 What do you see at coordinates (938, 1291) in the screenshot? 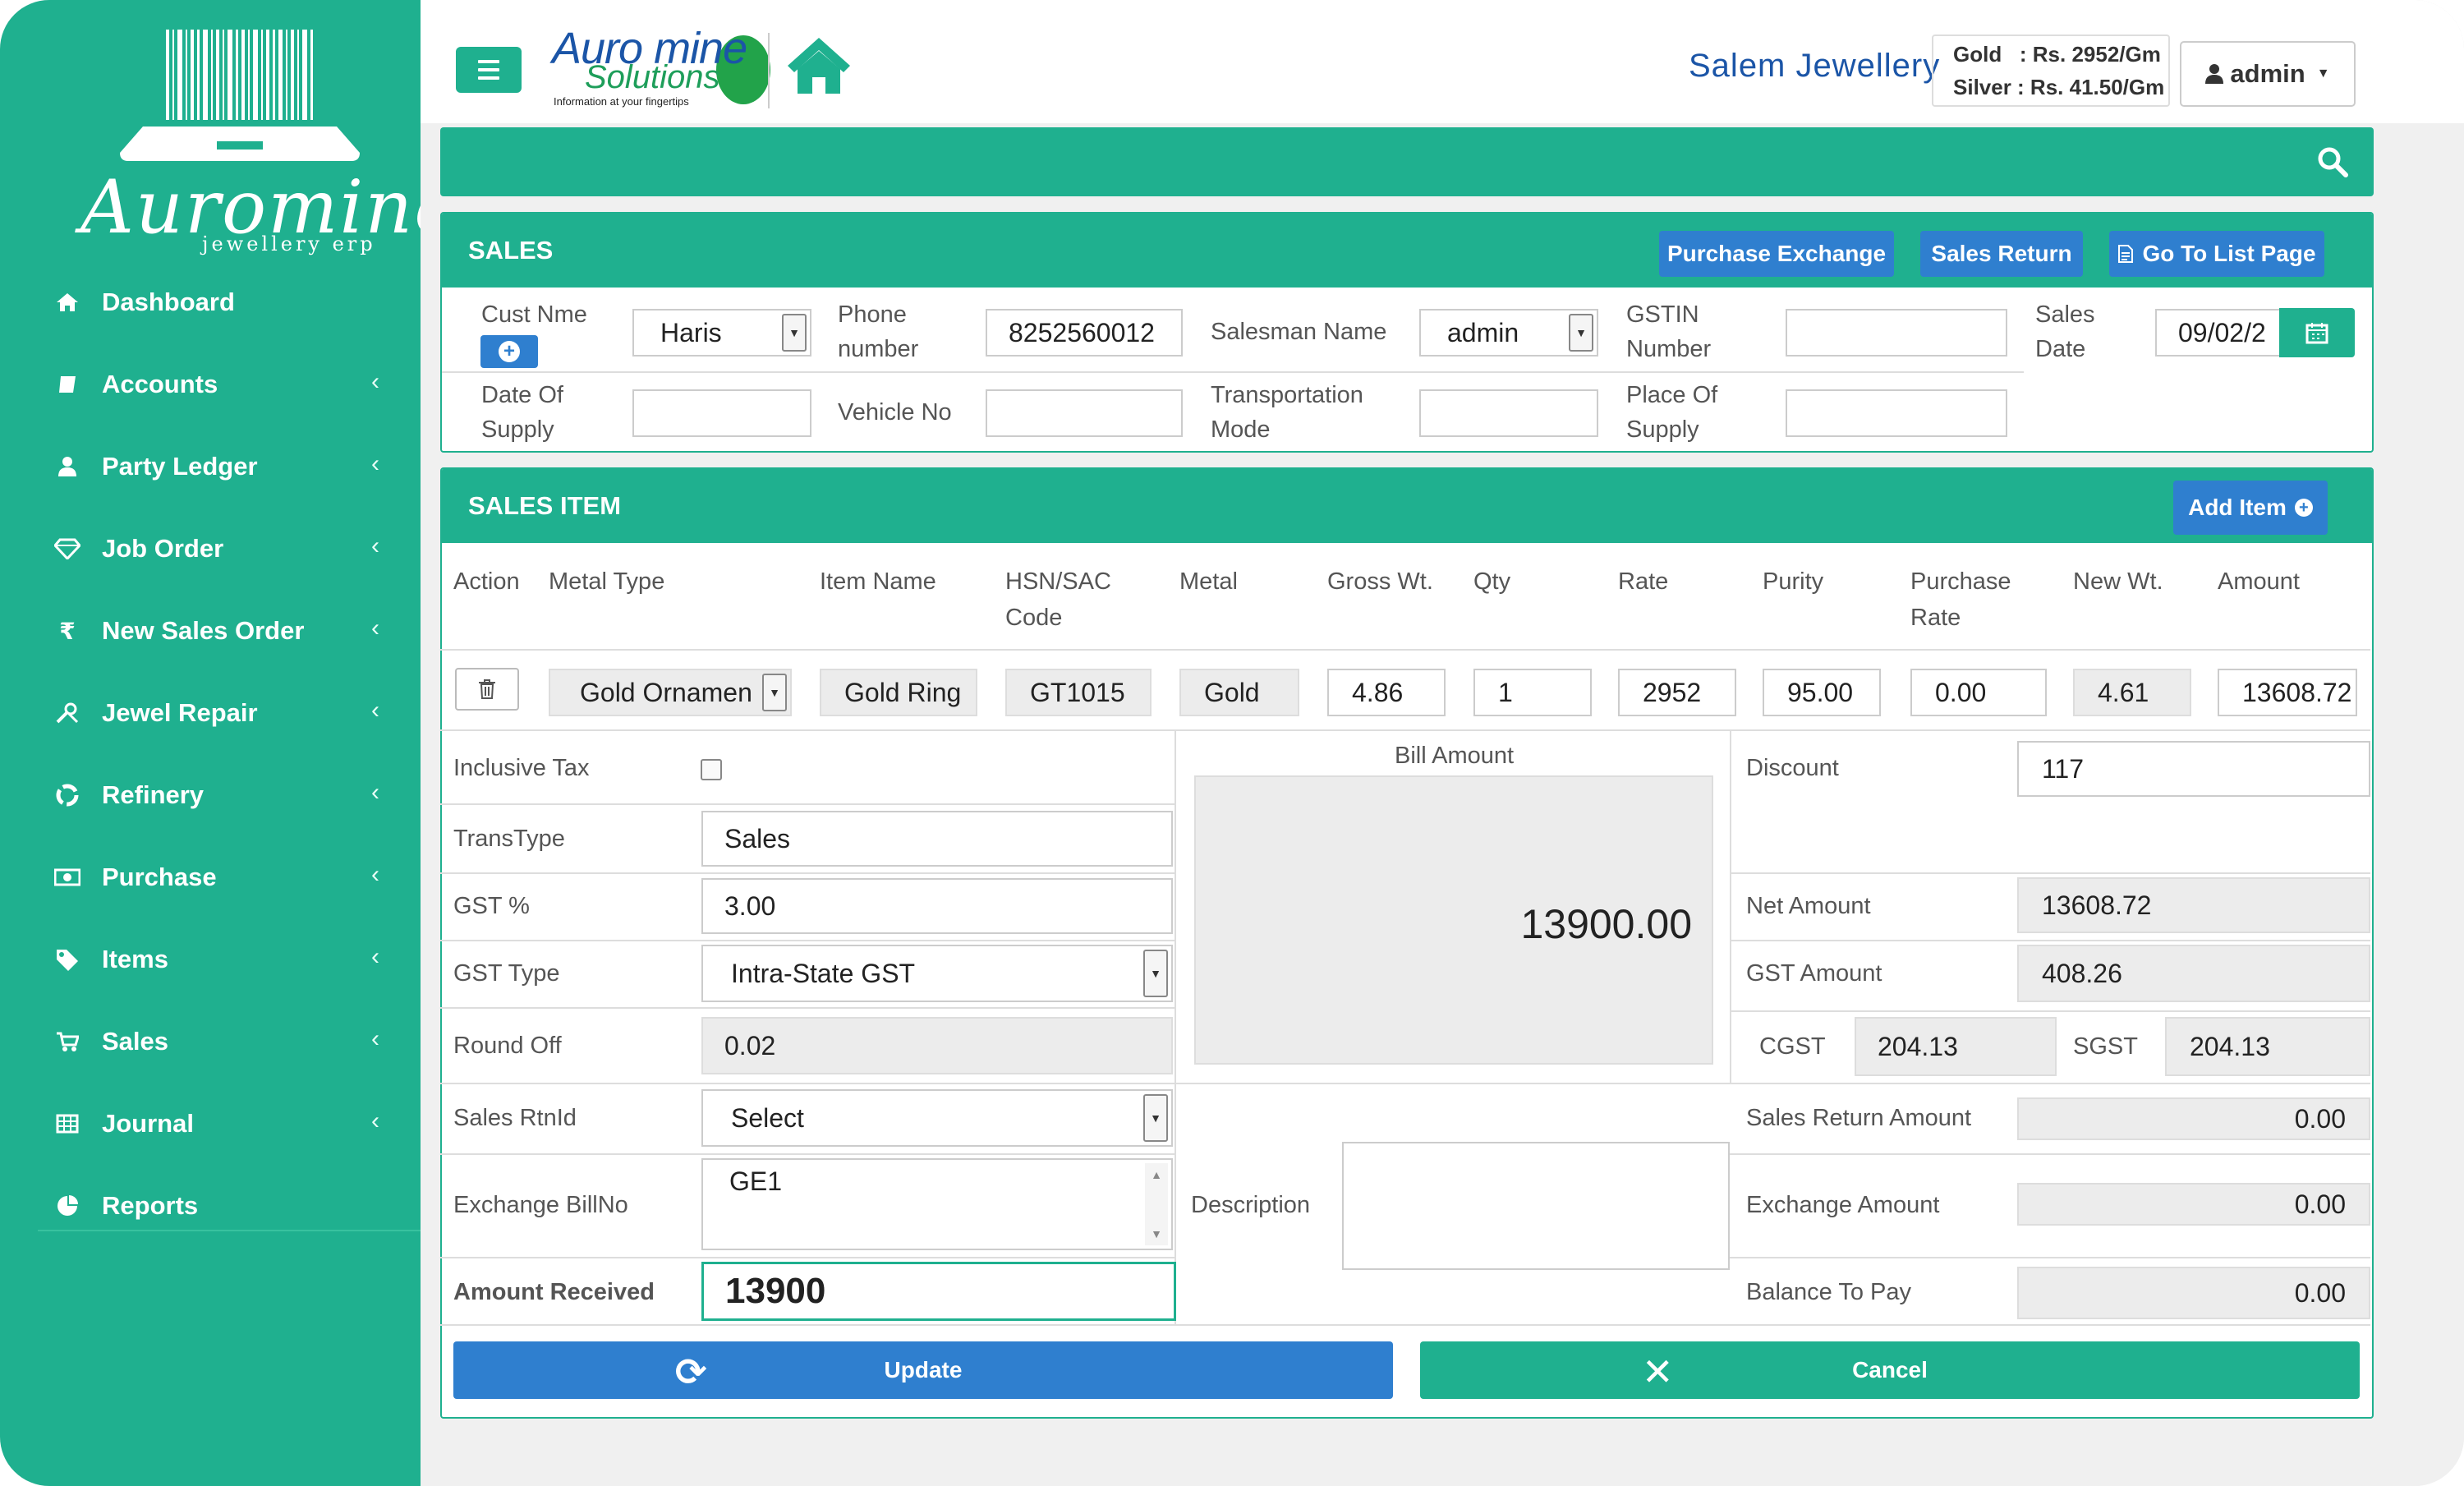
I see `amount-received-input: 13900` at bounding box center [938, 1291].